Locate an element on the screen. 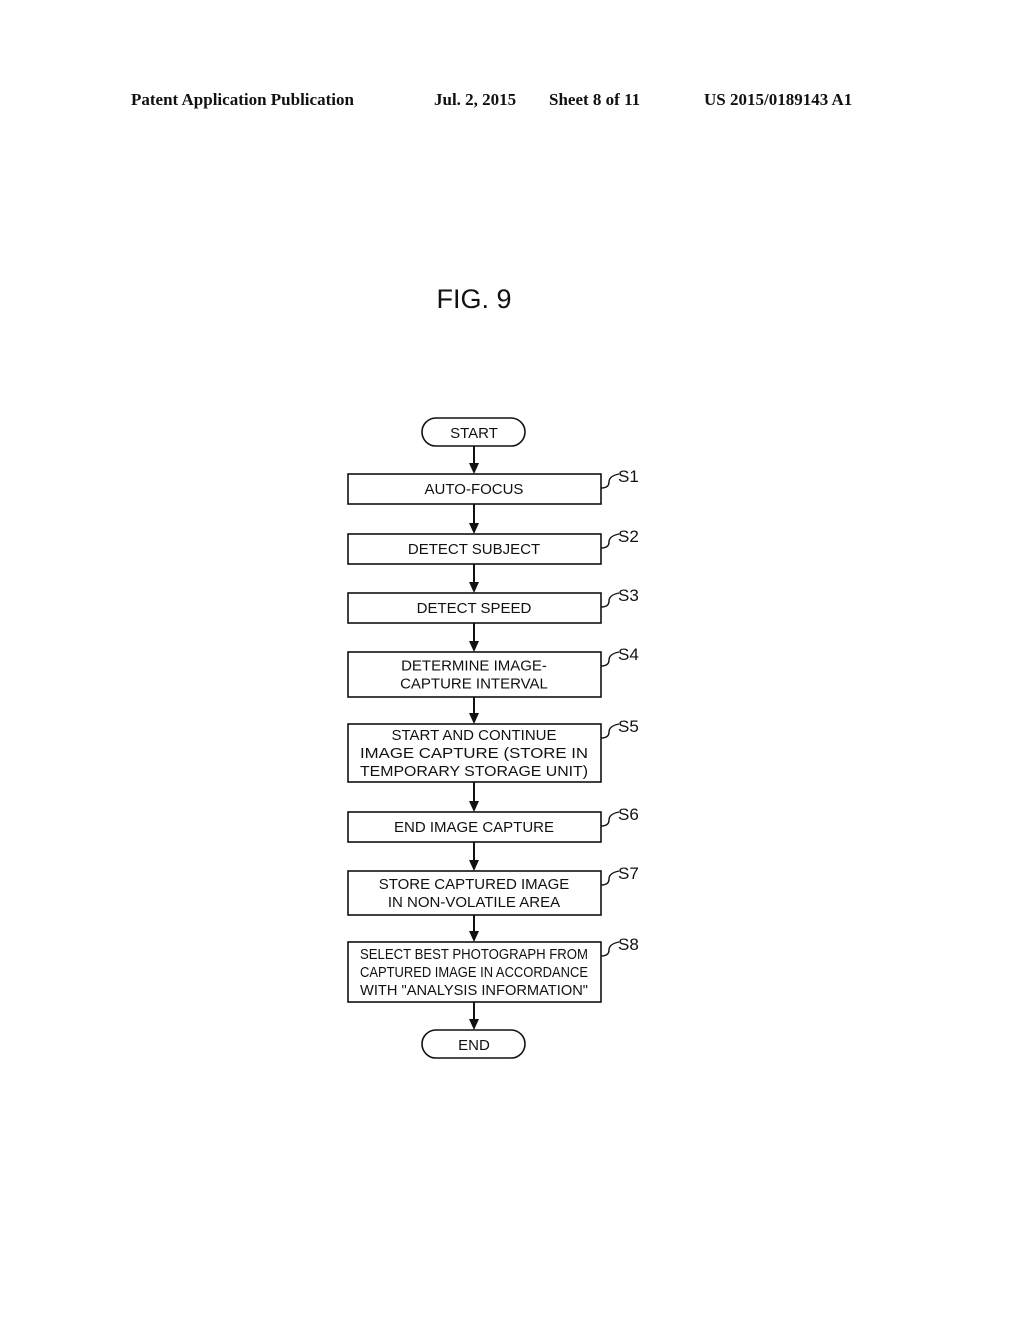  process-text: DETERMINE IMAGE- is located at coordinates (474, 666).